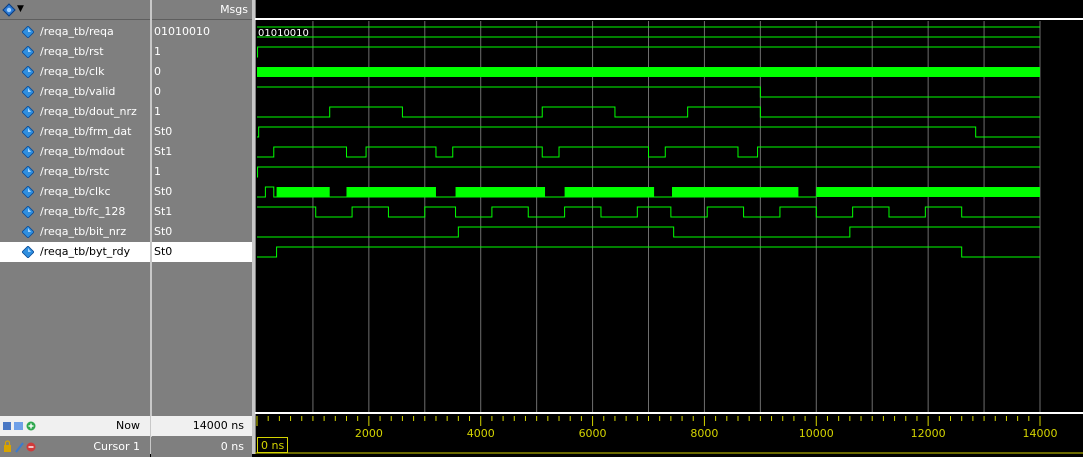  What do you see at coordinates (151, 227) in the screenshot?
I see `pane-splitter` at bounding box center [151, 227].